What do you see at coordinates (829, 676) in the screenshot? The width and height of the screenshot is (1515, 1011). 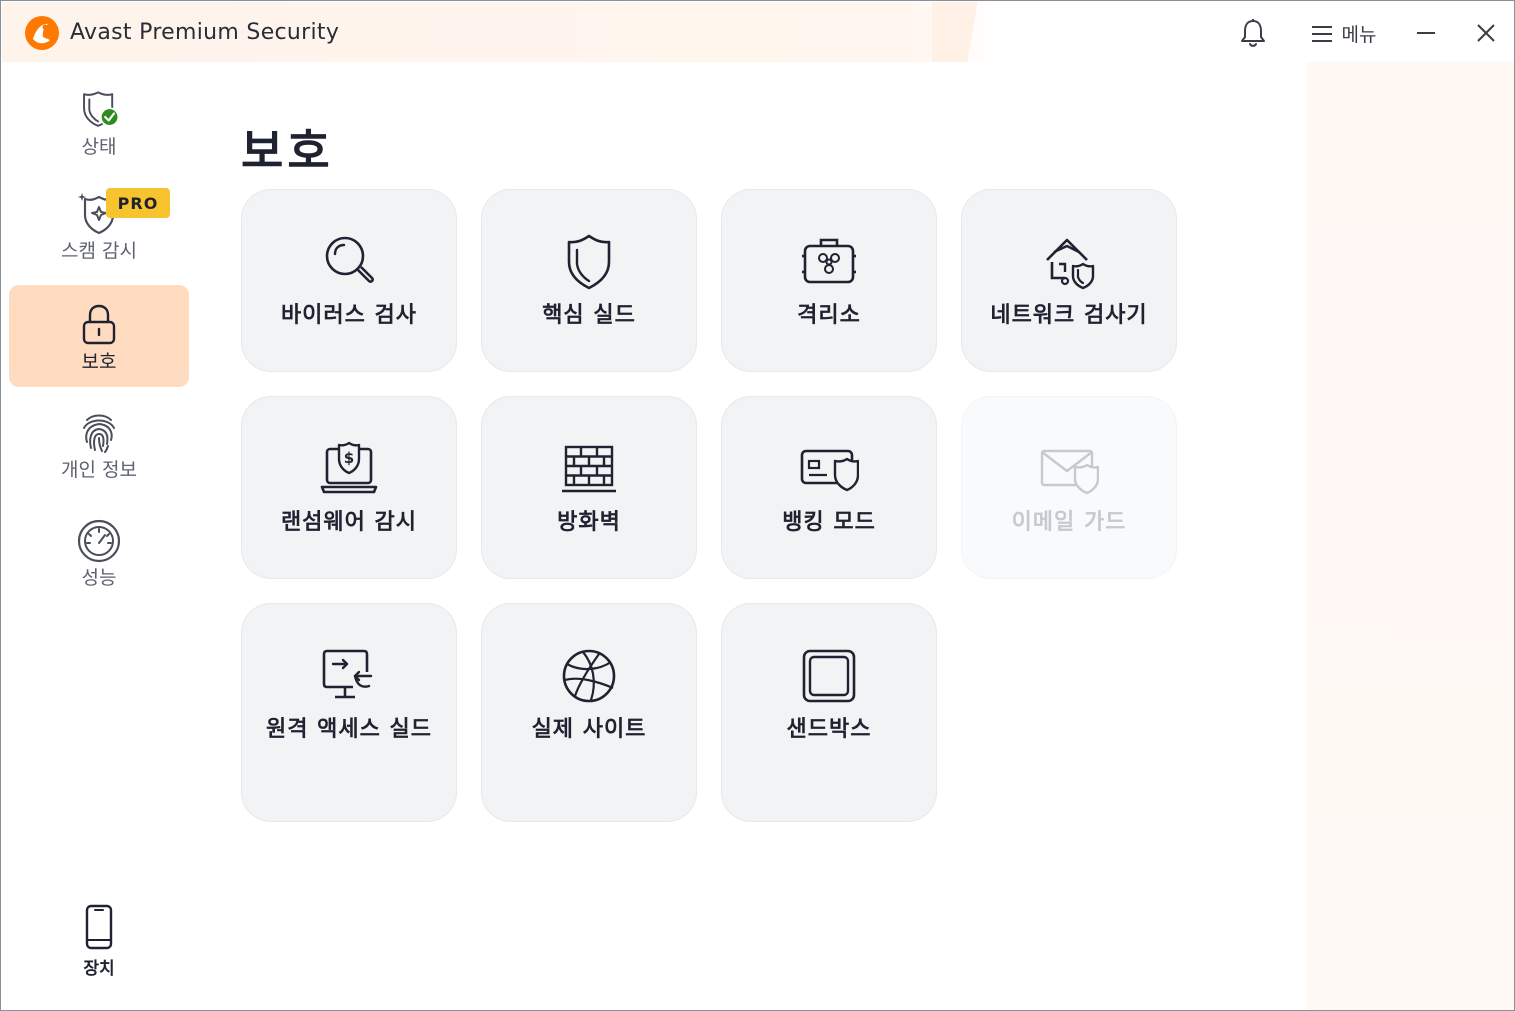 I see `sandbox-icon` at bounding box center [829, 676].